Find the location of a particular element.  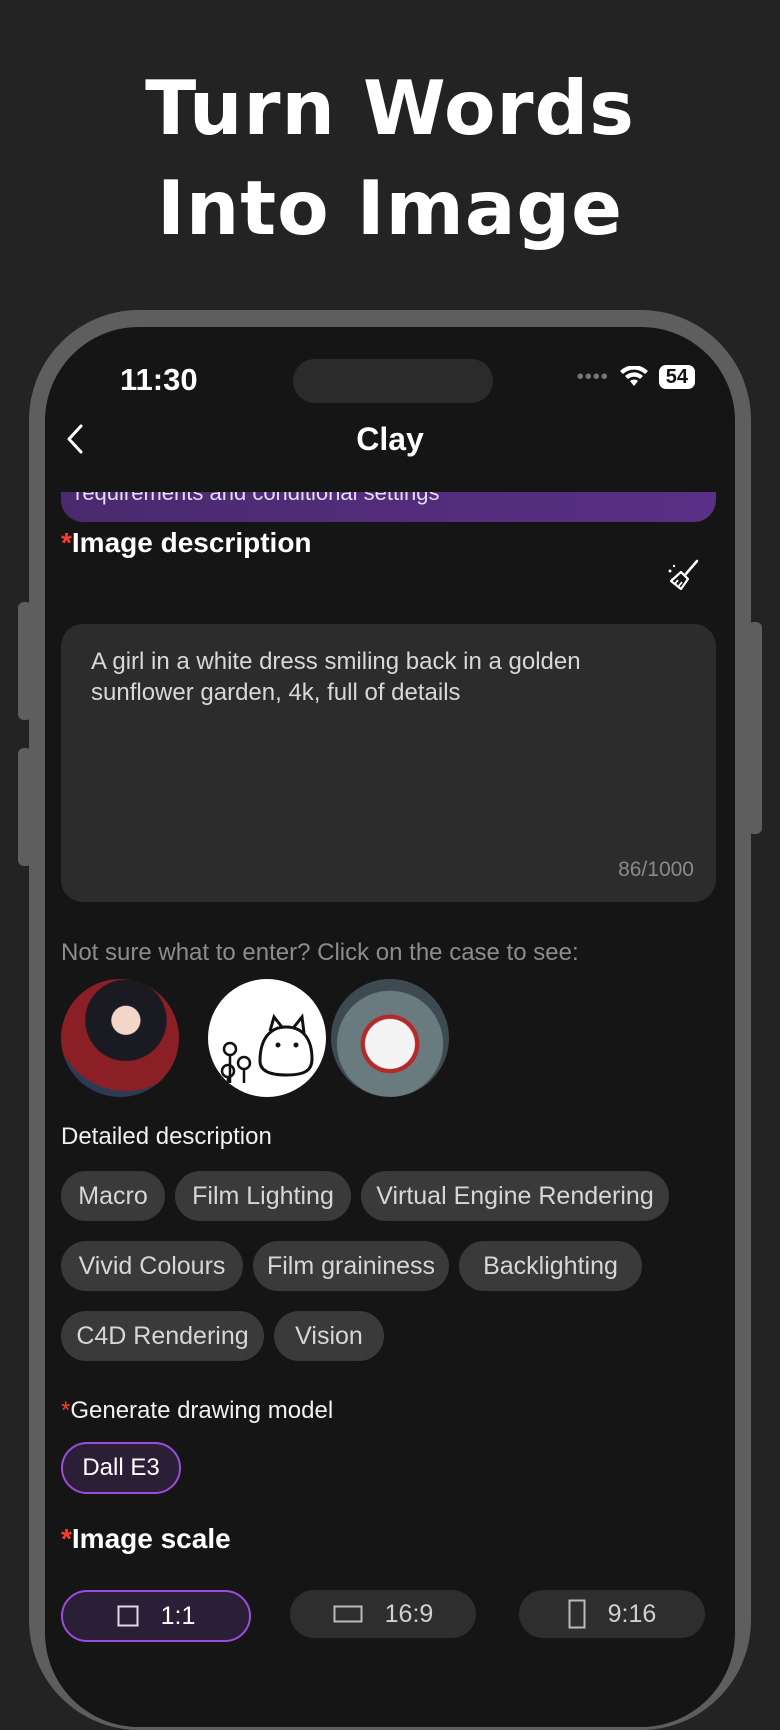

chip-c4d-rendering: C4D Rendering is located at coordinates (162, 1336).